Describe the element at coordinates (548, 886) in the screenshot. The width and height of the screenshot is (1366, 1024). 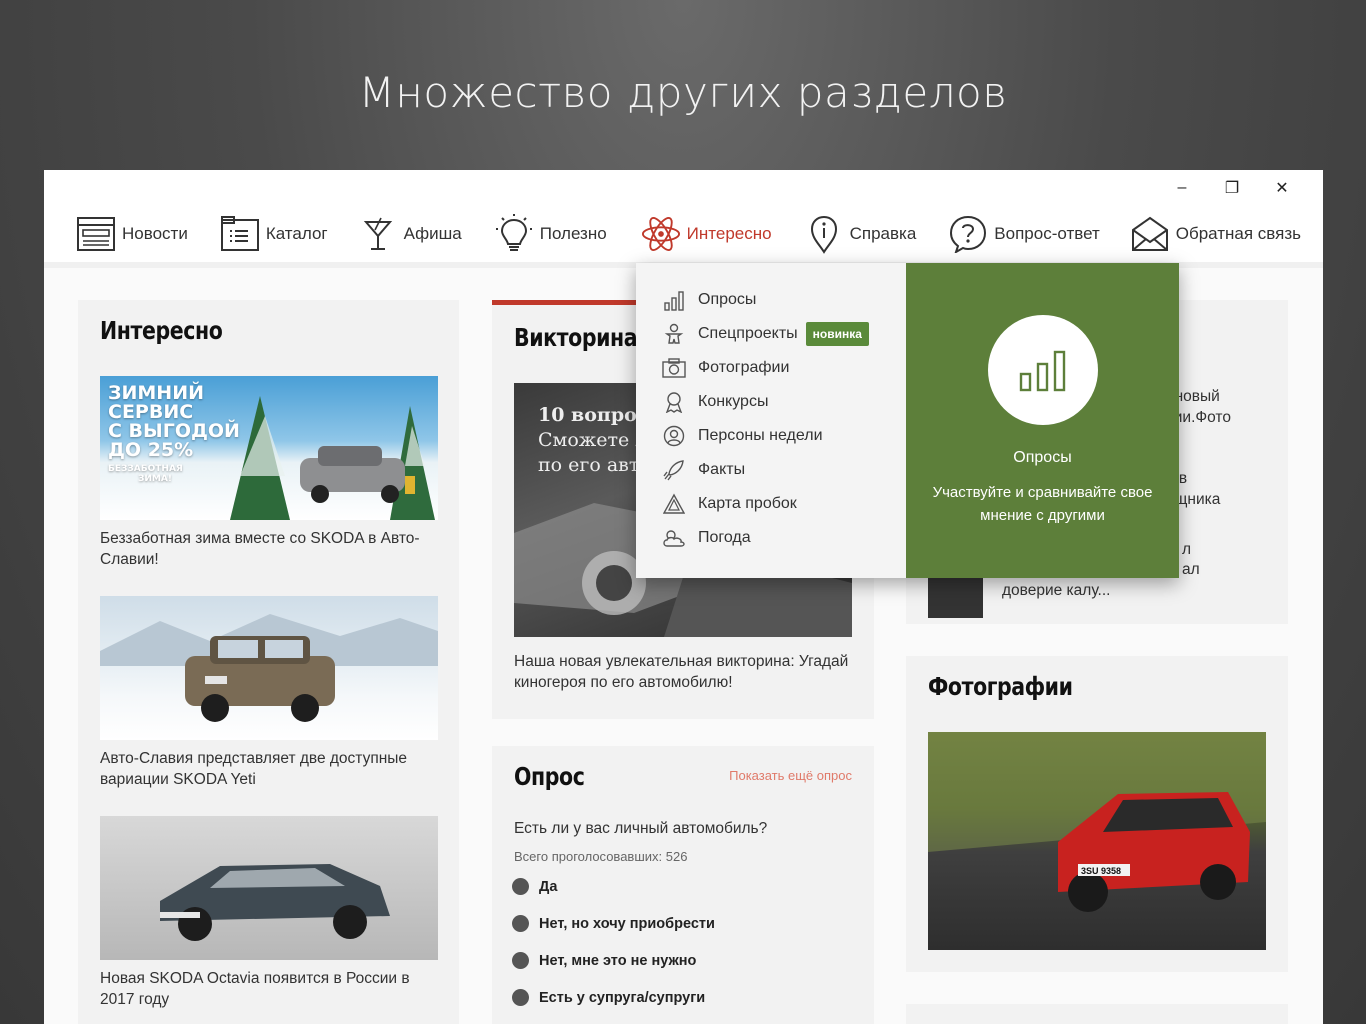
I see `poll-option-label: Да` at that location.